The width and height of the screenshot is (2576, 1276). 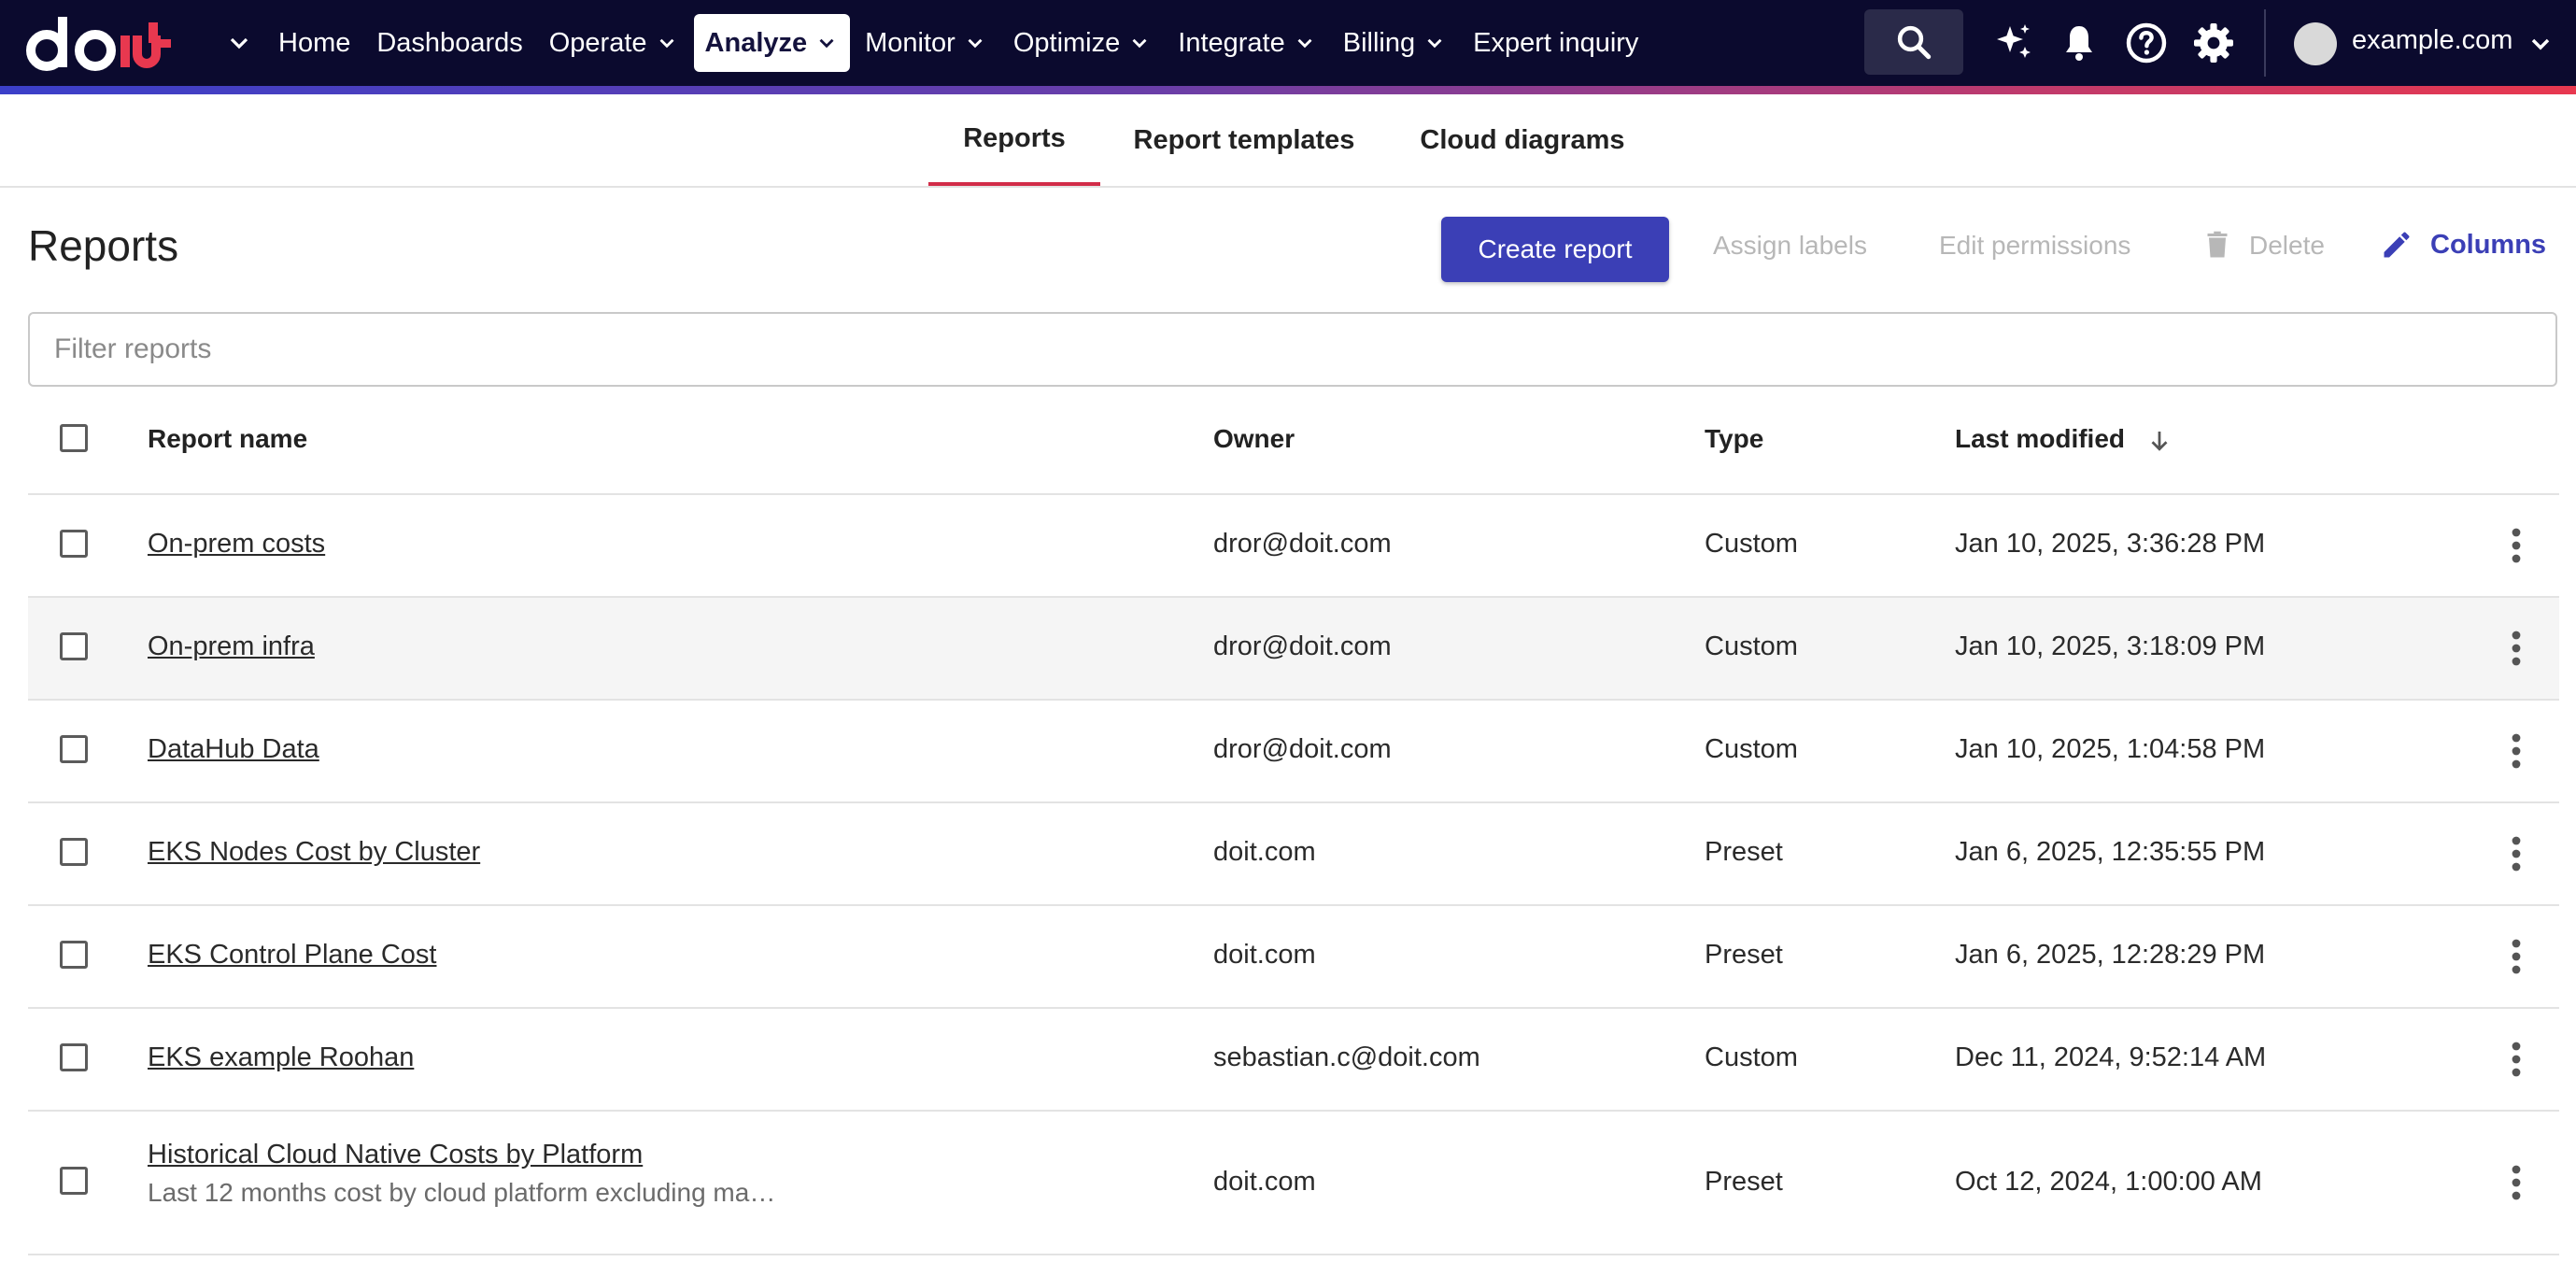 I want to click on nav-billing: Billing, so click(x=1395, y=43).